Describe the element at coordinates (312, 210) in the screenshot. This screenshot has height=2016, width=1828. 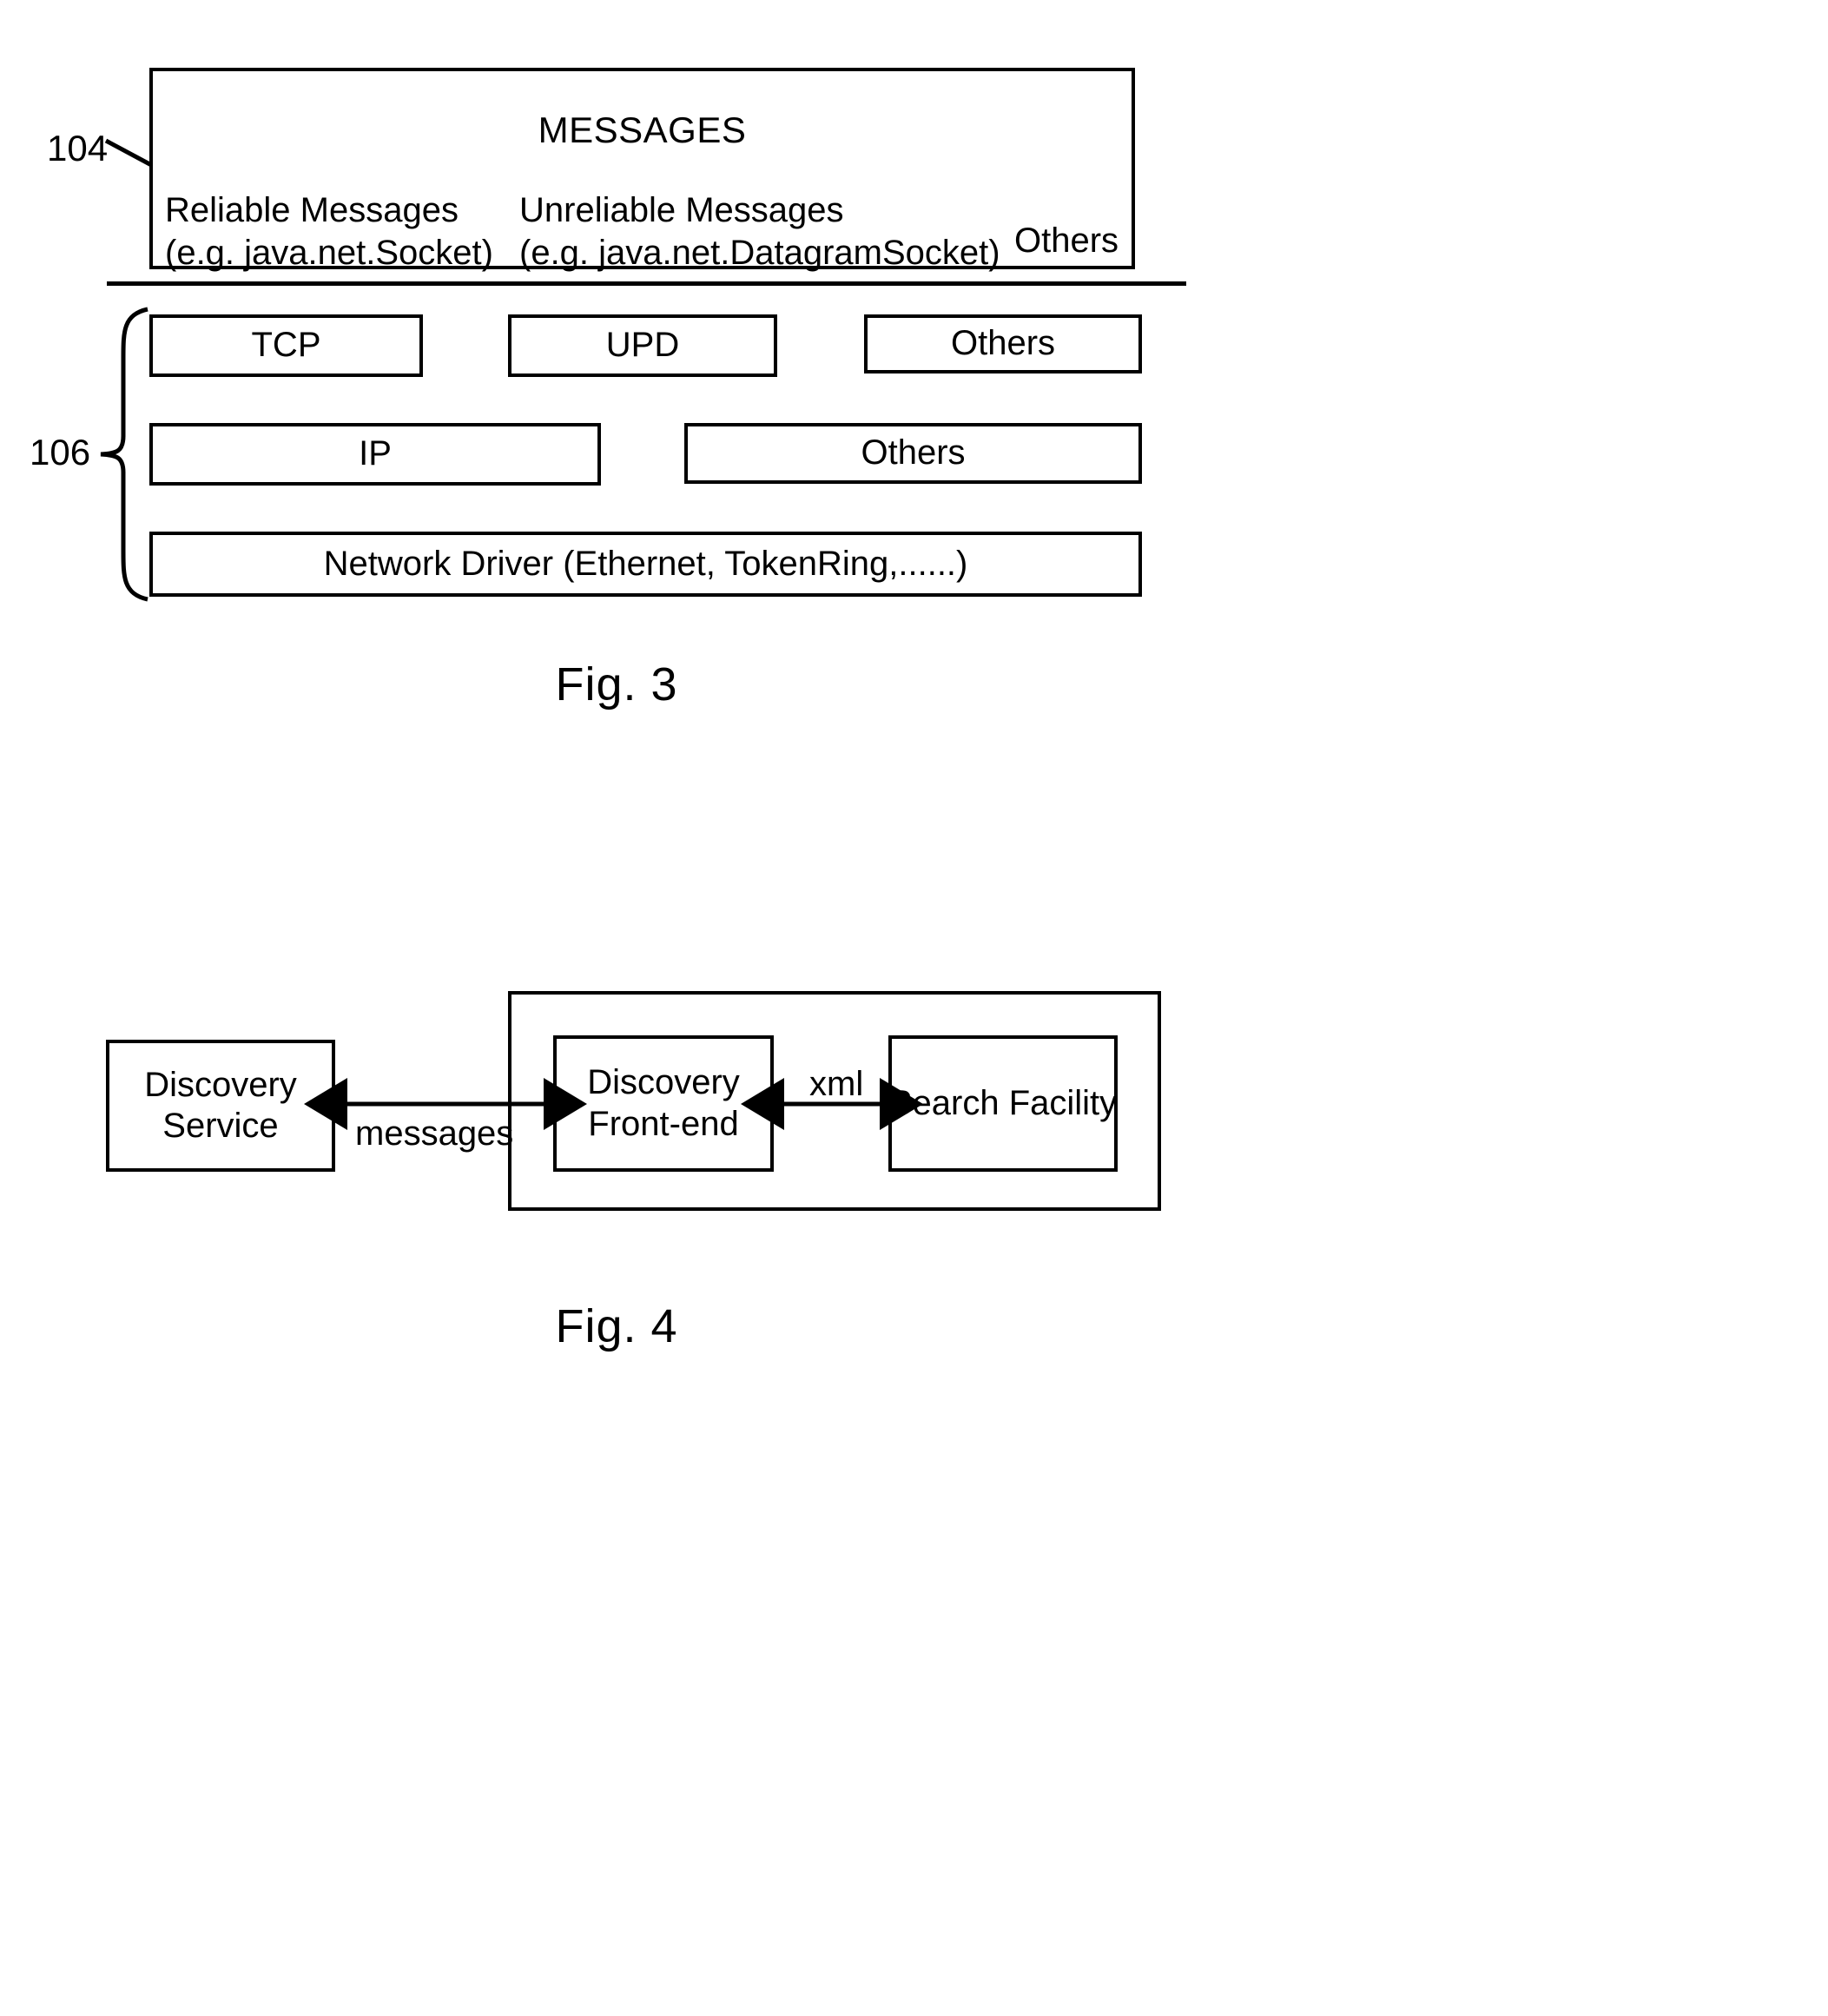
I see `reliable-messages-line1: Reliable Messages` at that location.